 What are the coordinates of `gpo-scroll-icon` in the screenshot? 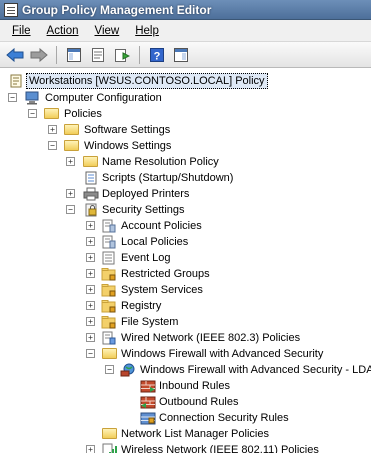 It's located at (16, 81).